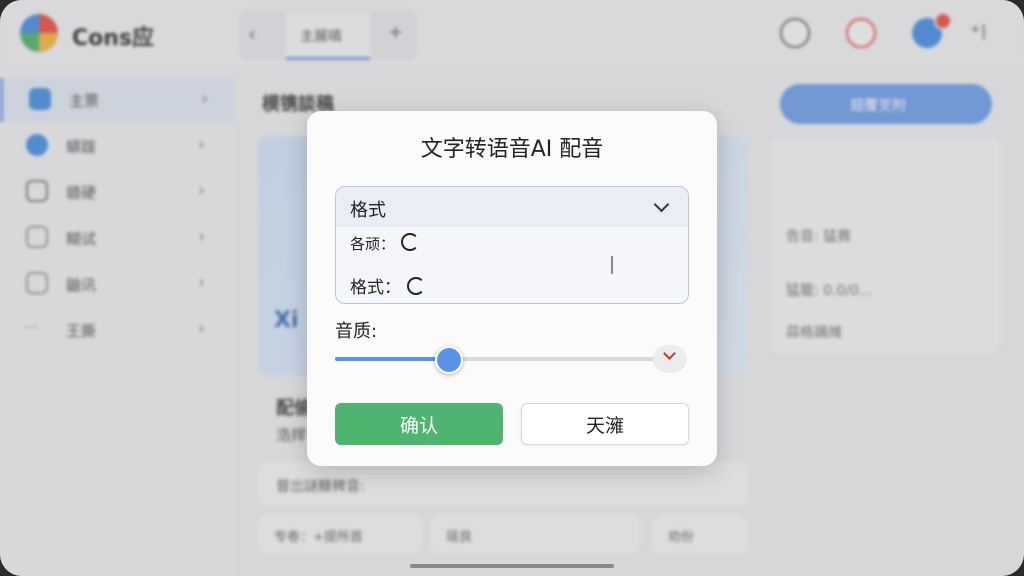  Describe the element at coordinates (373, 244) in the screenshot. I see `dropdown-option-label: 各顽：` at that location.